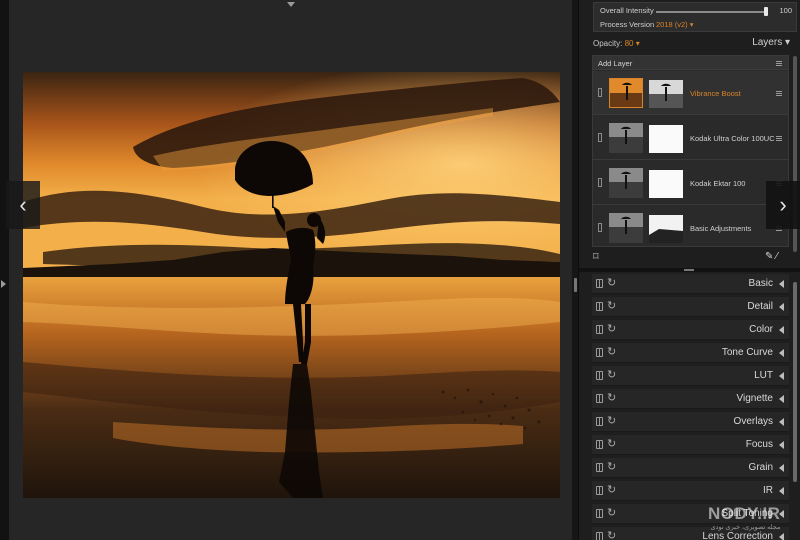 The image size is (800, 540). I want to click on layer-row-kodak-ultra-color: Kodak Ultra Color 100UC, so click(690, 138).